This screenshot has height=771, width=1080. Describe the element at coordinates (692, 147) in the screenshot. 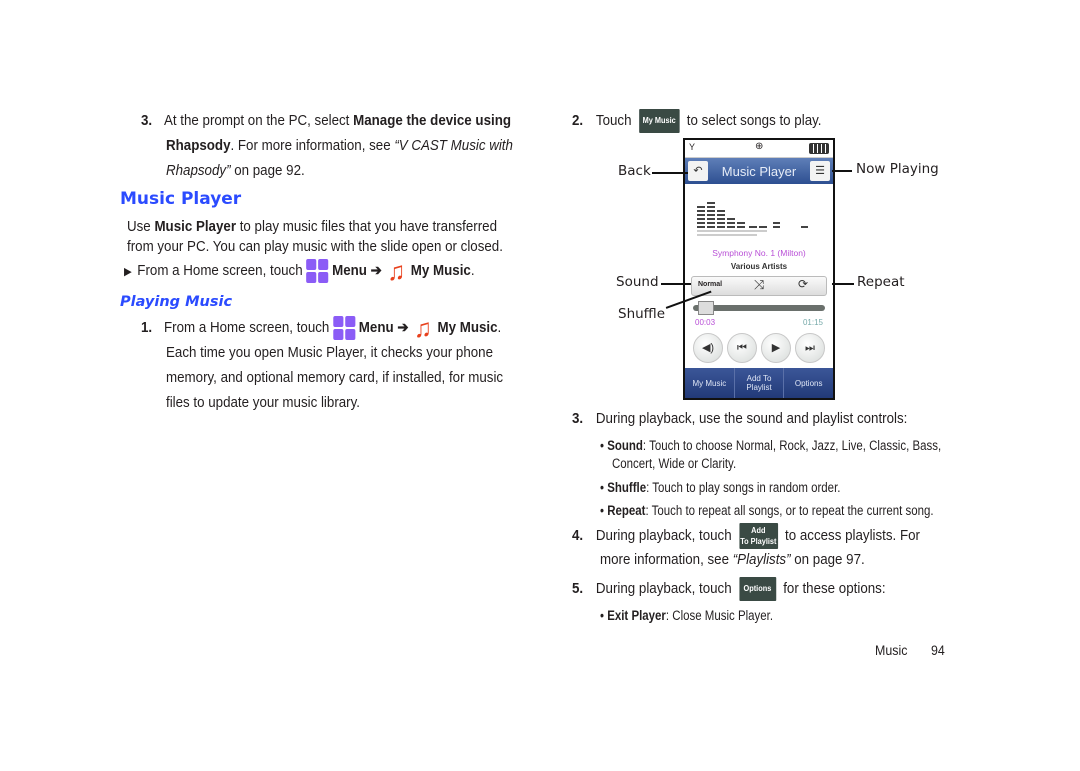

I see `signal-icon: Y` at that location.